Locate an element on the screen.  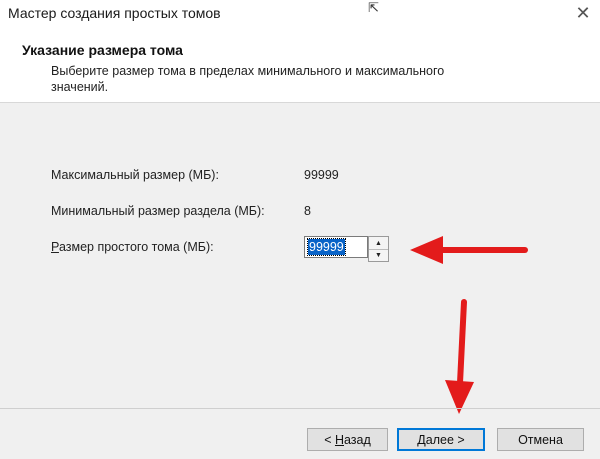
min-size-label: Минимальный размер раздела (МБ): is located at coordinates (158, 211).